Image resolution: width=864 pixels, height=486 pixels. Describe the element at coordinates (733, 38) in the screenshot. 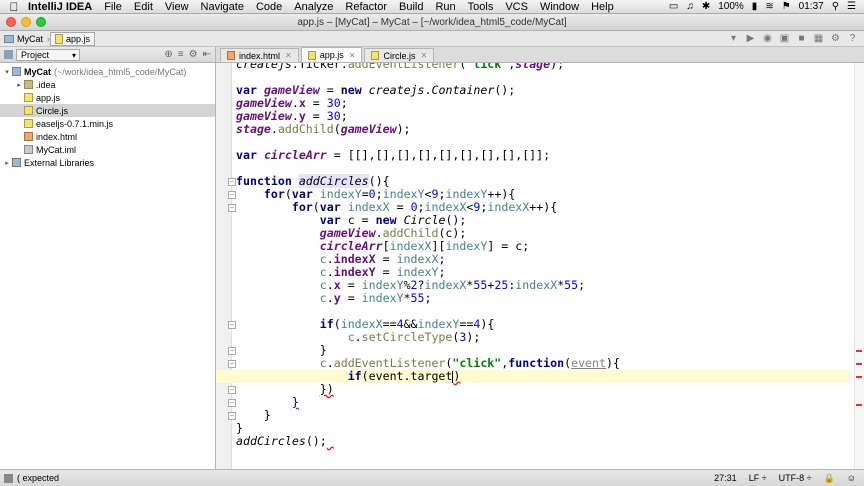

I see `run-config-icon: ▾` at that location.